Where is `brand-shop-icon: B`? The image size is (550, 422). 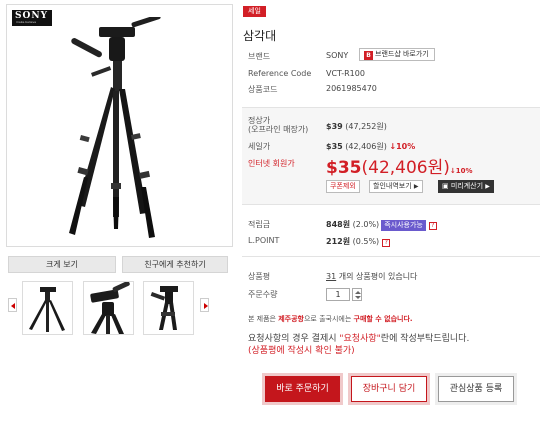 brand-shop-icon: B is located at coordinates (368, 55).